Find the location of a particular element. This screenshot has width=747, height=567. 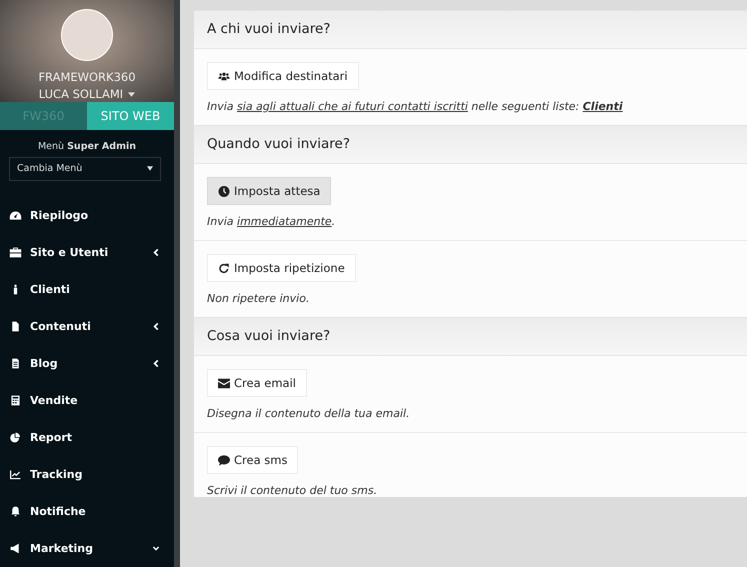

sidebar-item: Blog is located at coordinates (87, 363).